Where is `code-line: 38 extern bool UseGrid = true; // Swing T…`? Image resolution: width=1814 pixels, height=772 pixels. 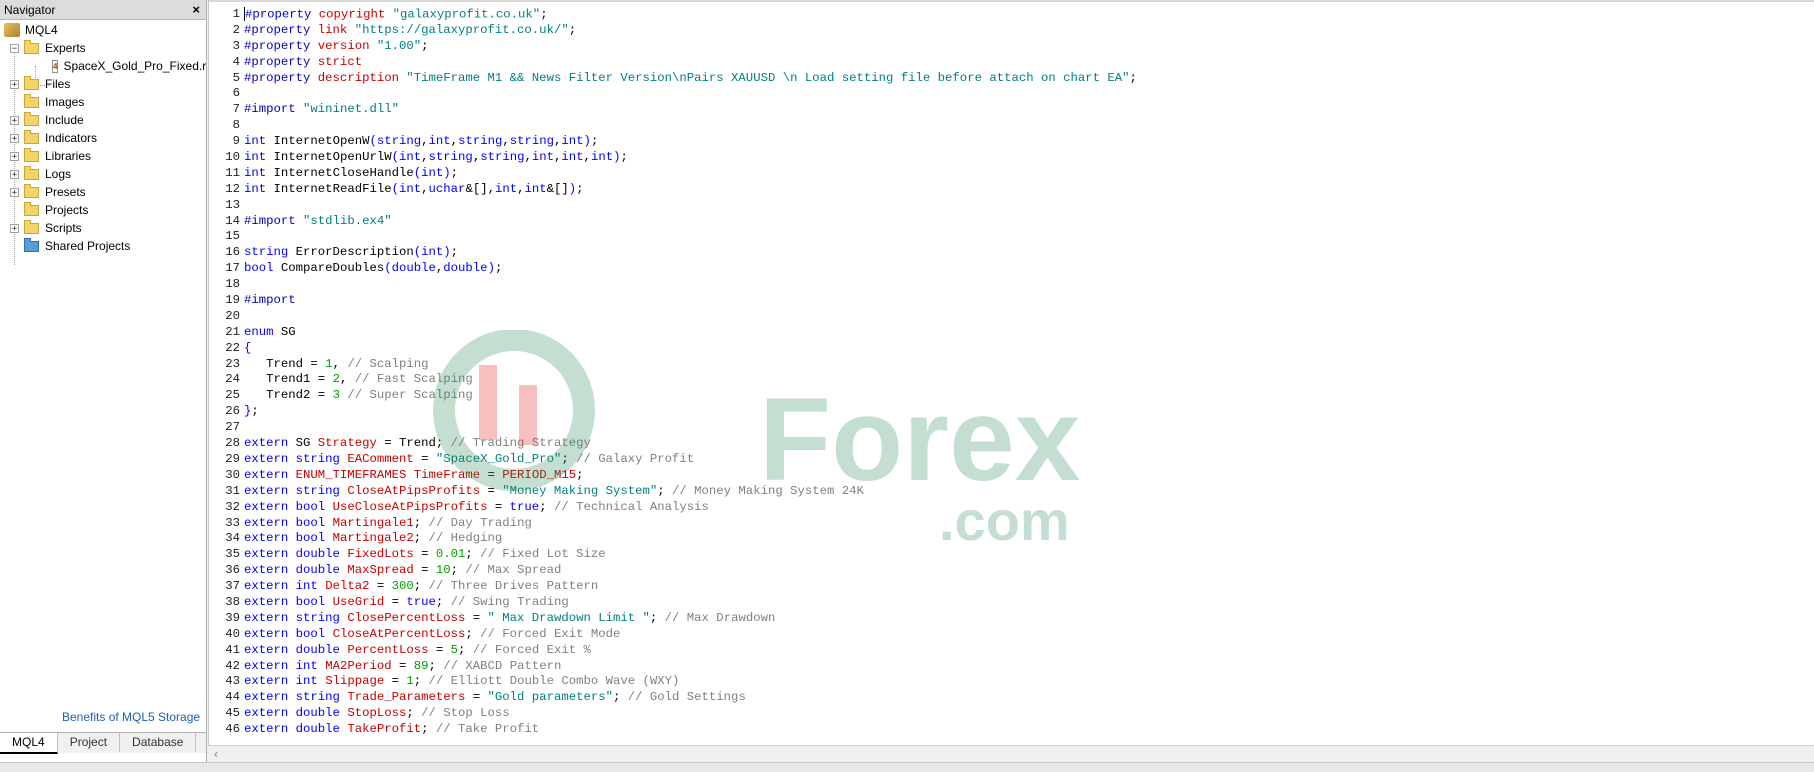
code-line: 38 extern bool UseGrid = true; // Swing T… is located at coordinates (673, 603).